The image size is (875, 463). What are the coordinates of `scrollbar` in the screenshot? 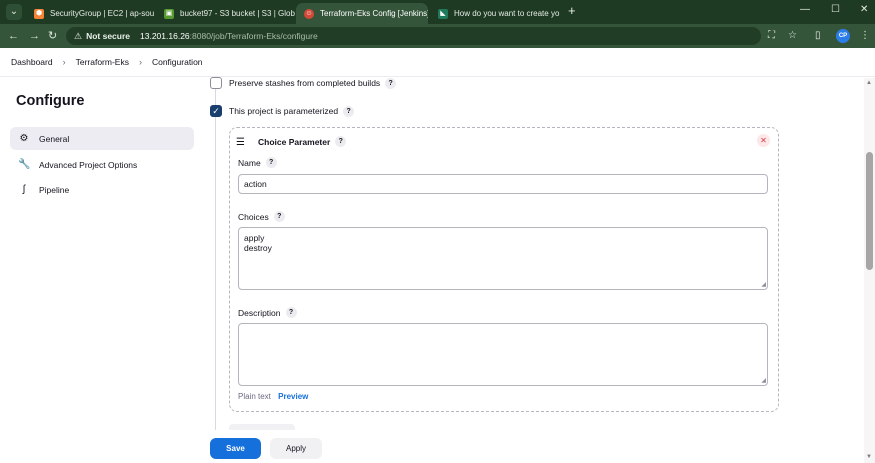 It's located at (869, 270).